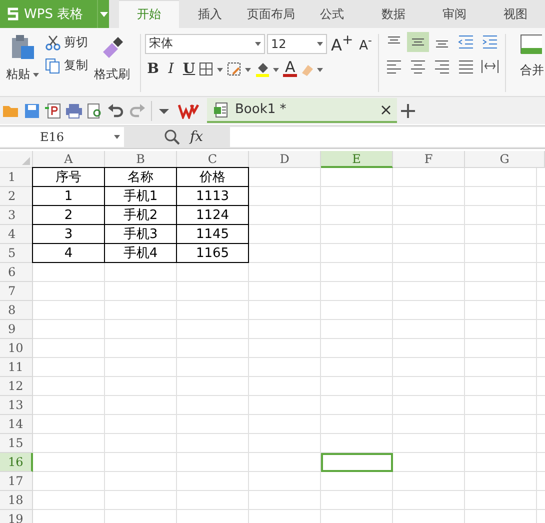 This screenshot has width=545, height=523. I want to click on row-header: 11, so click(16, 367).